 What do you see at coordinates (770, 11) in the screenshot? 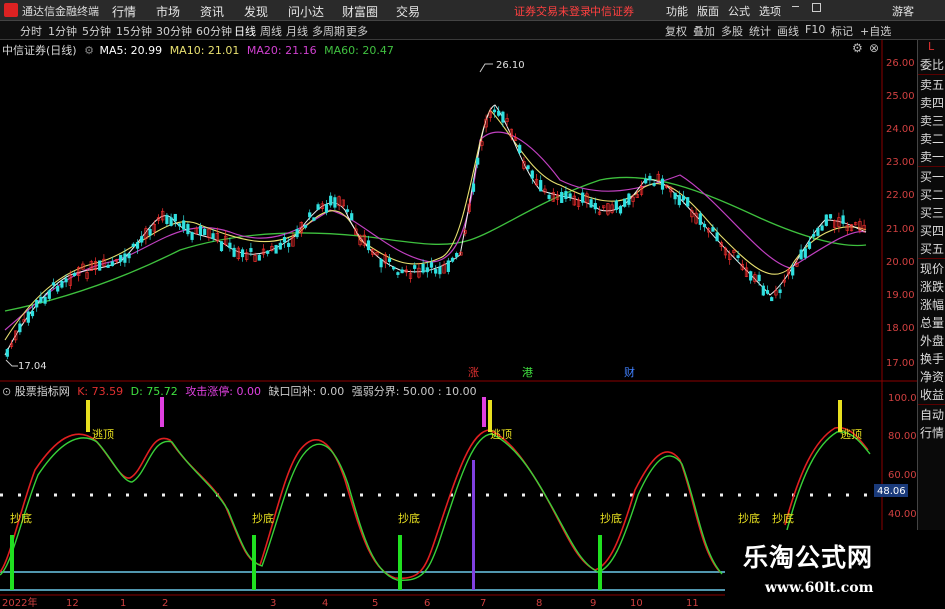
I see `menu-xuanxiang: 选项` at bounding box center [770, 11].